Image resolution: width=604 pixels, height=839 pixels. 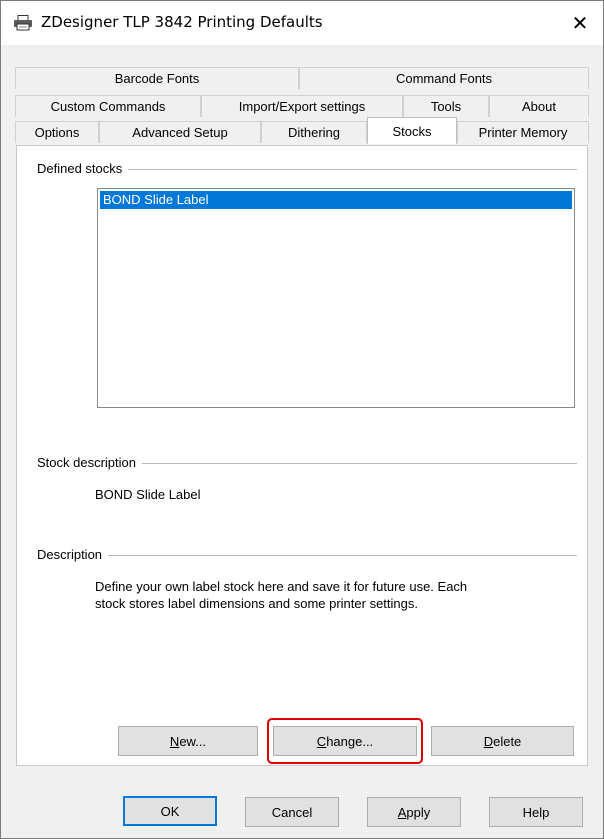 I want to click on tab-label: Dithering, so click(x=314, y=132).